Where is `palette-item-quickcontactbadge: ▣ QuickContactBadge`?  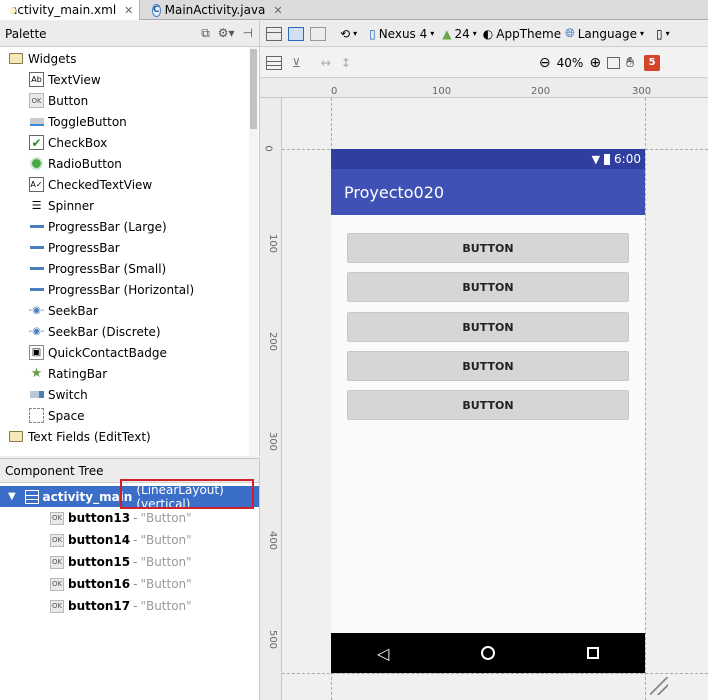
palette-item-quickcontactbadge: ▣ QuickContactBadge is located at coordinates (144, 352).